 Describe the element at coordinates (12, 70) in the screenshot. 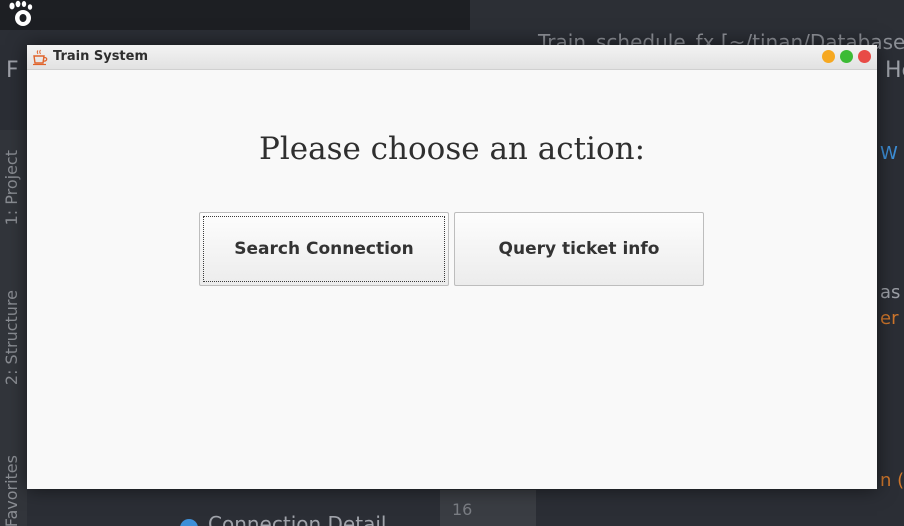

I see `ide-menu-fragment: F` at that location.